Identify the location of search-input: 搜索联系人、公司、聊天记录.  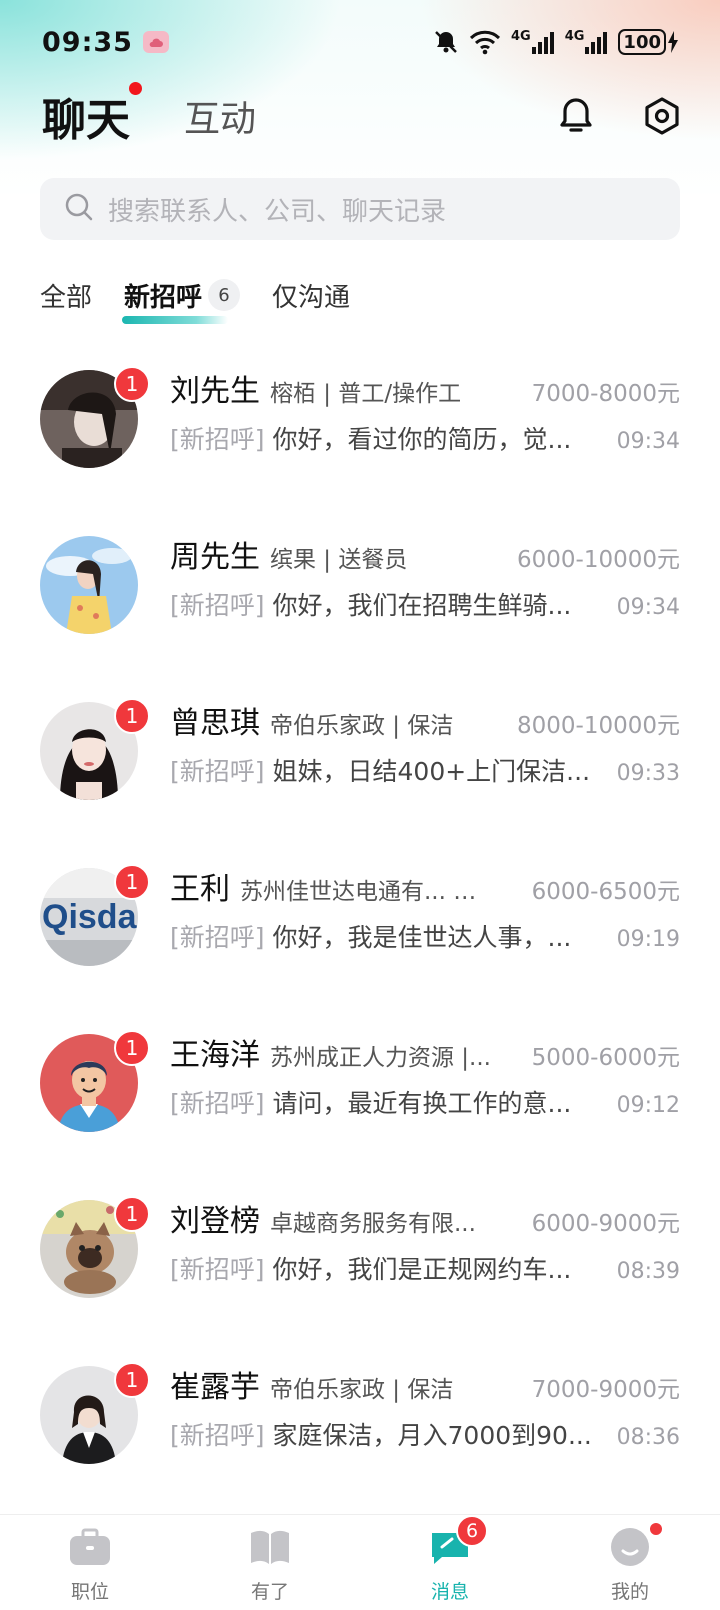
(360, 209).